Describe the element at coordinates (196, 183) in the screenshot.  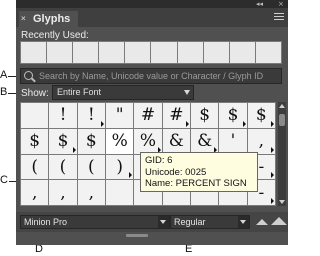
I see `tooltip-name: Name: PERCENT SIGN` at that location.